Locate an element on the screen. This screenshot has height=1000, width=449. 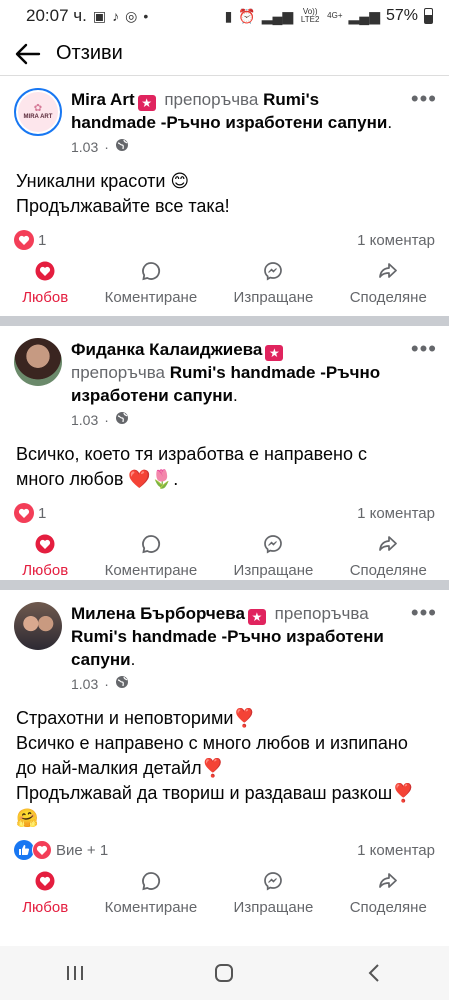
mira-logo-flower-icon: ✿ is located at coordinates (38, 108).